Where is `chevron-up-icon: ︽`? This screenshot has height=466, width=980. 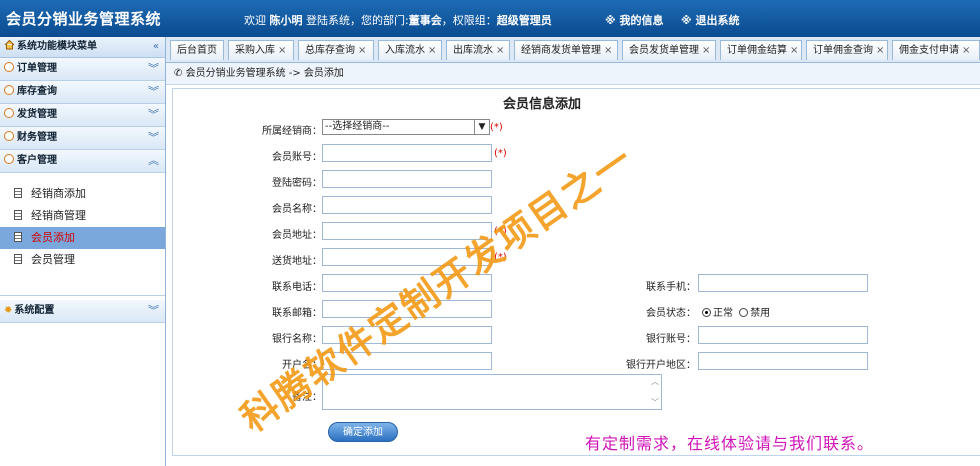 chevron-up-icon: ︽ is located at coordinates (153, 160).